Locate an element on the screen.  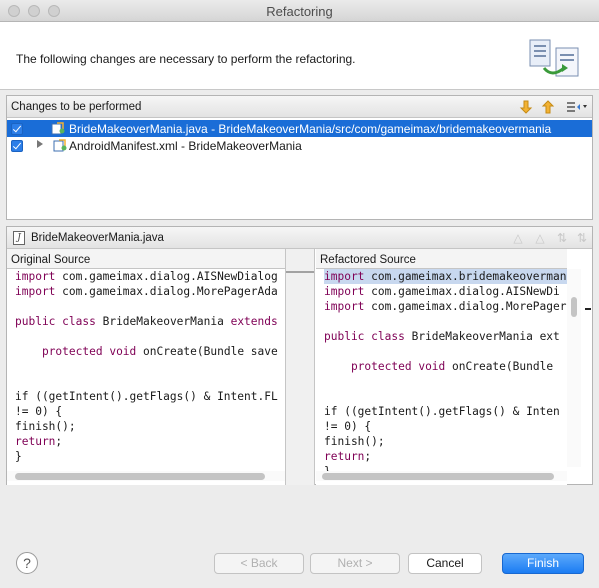
code-line: import com.gameimax.dialog.AISNewDialog is located at coordinates (146, 276).